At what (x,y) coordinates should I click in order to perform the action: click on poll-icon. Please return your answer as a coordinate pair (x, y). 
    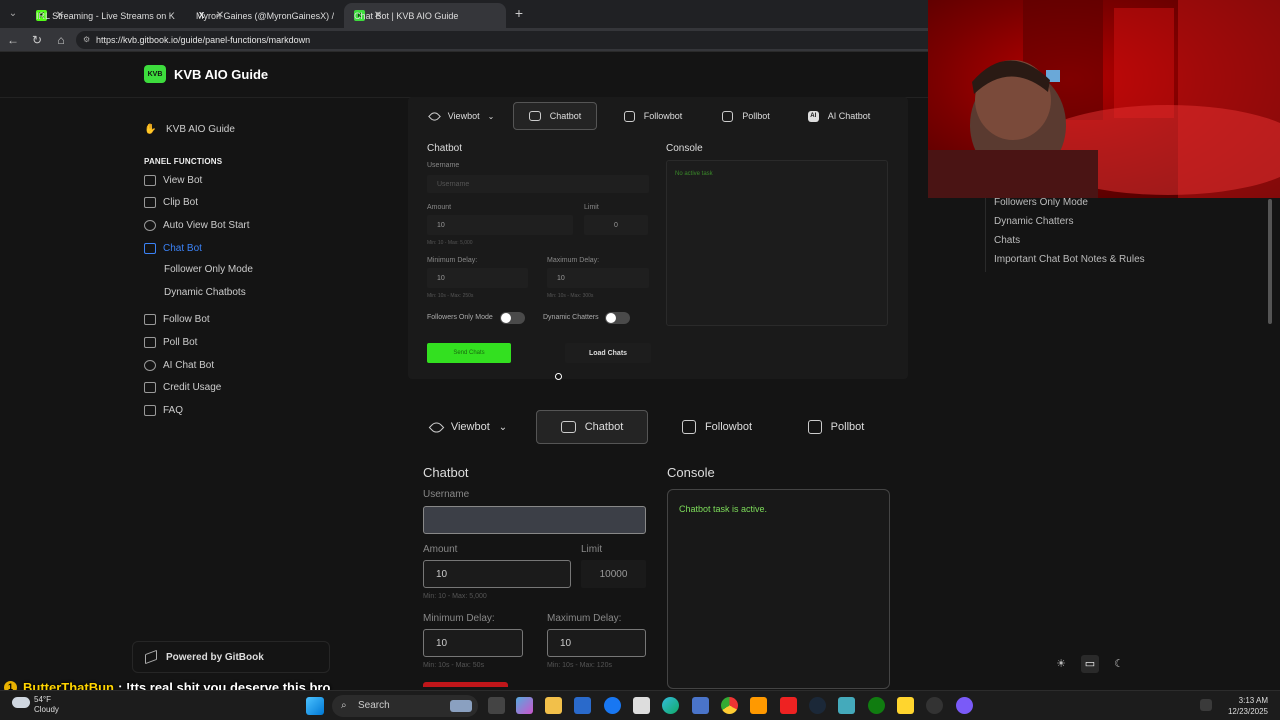
    Looking at the image, I should click on (150, 342).